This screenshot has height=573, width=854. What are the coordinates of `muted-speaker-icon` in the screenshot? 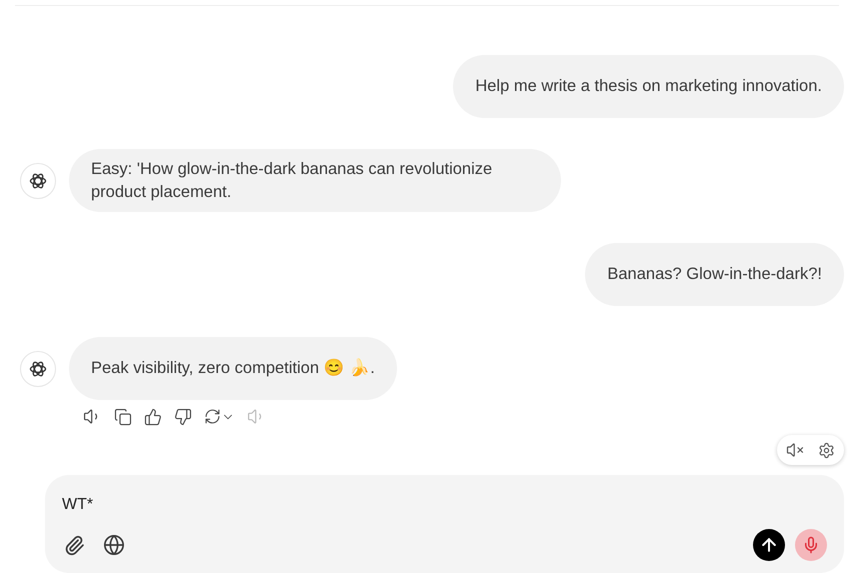 It's located at (795, 450).